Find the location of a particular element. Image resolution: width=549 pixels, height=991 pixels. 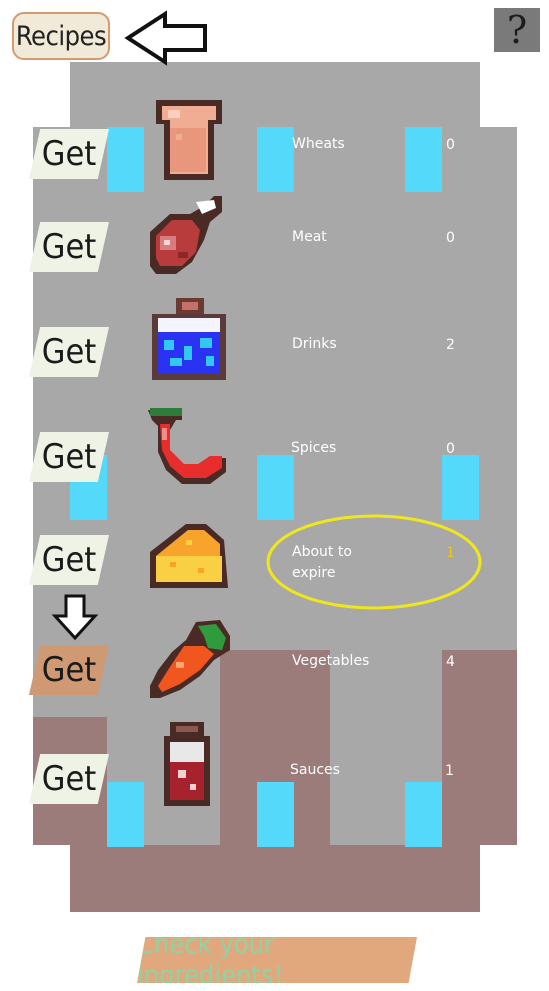

get-expiring-button: Get is located at coordinates (69, 560).